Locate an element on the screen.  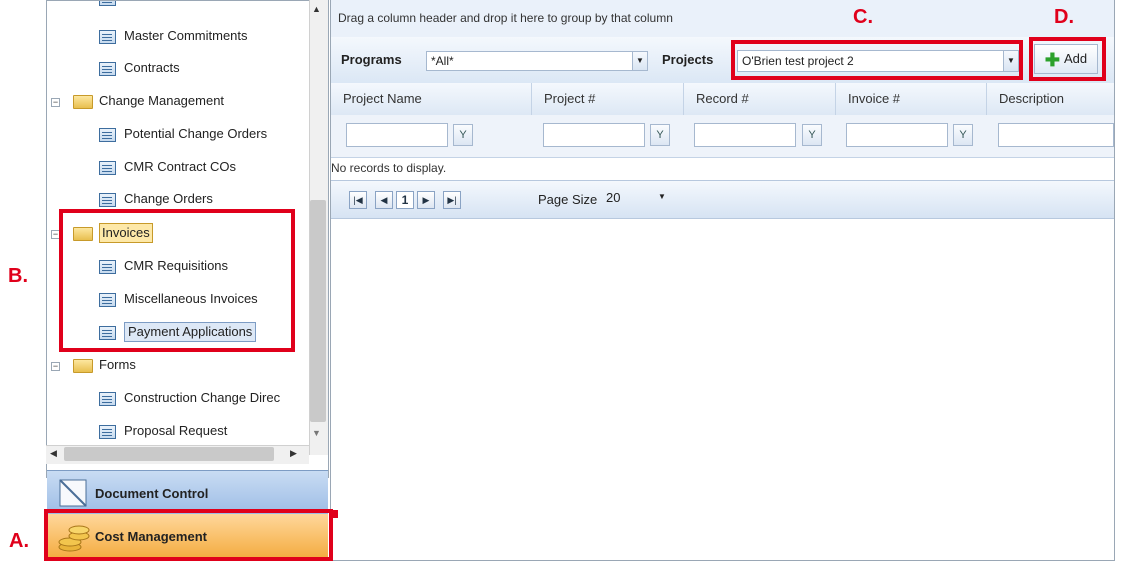
tree-vertical-scroll-thumb is located at coordinates (318, 311).